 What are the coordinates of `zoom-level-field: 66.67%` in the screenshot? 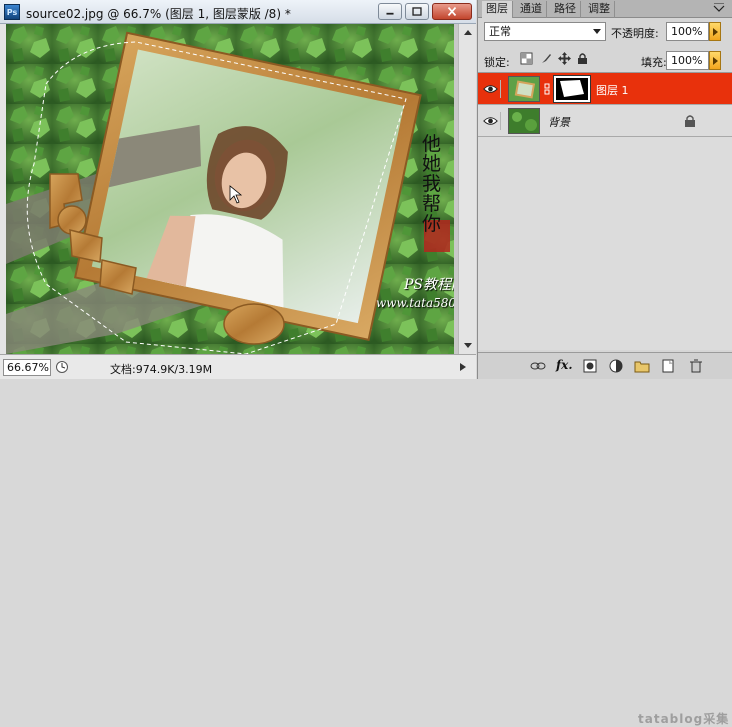 It's located at (27, 367).